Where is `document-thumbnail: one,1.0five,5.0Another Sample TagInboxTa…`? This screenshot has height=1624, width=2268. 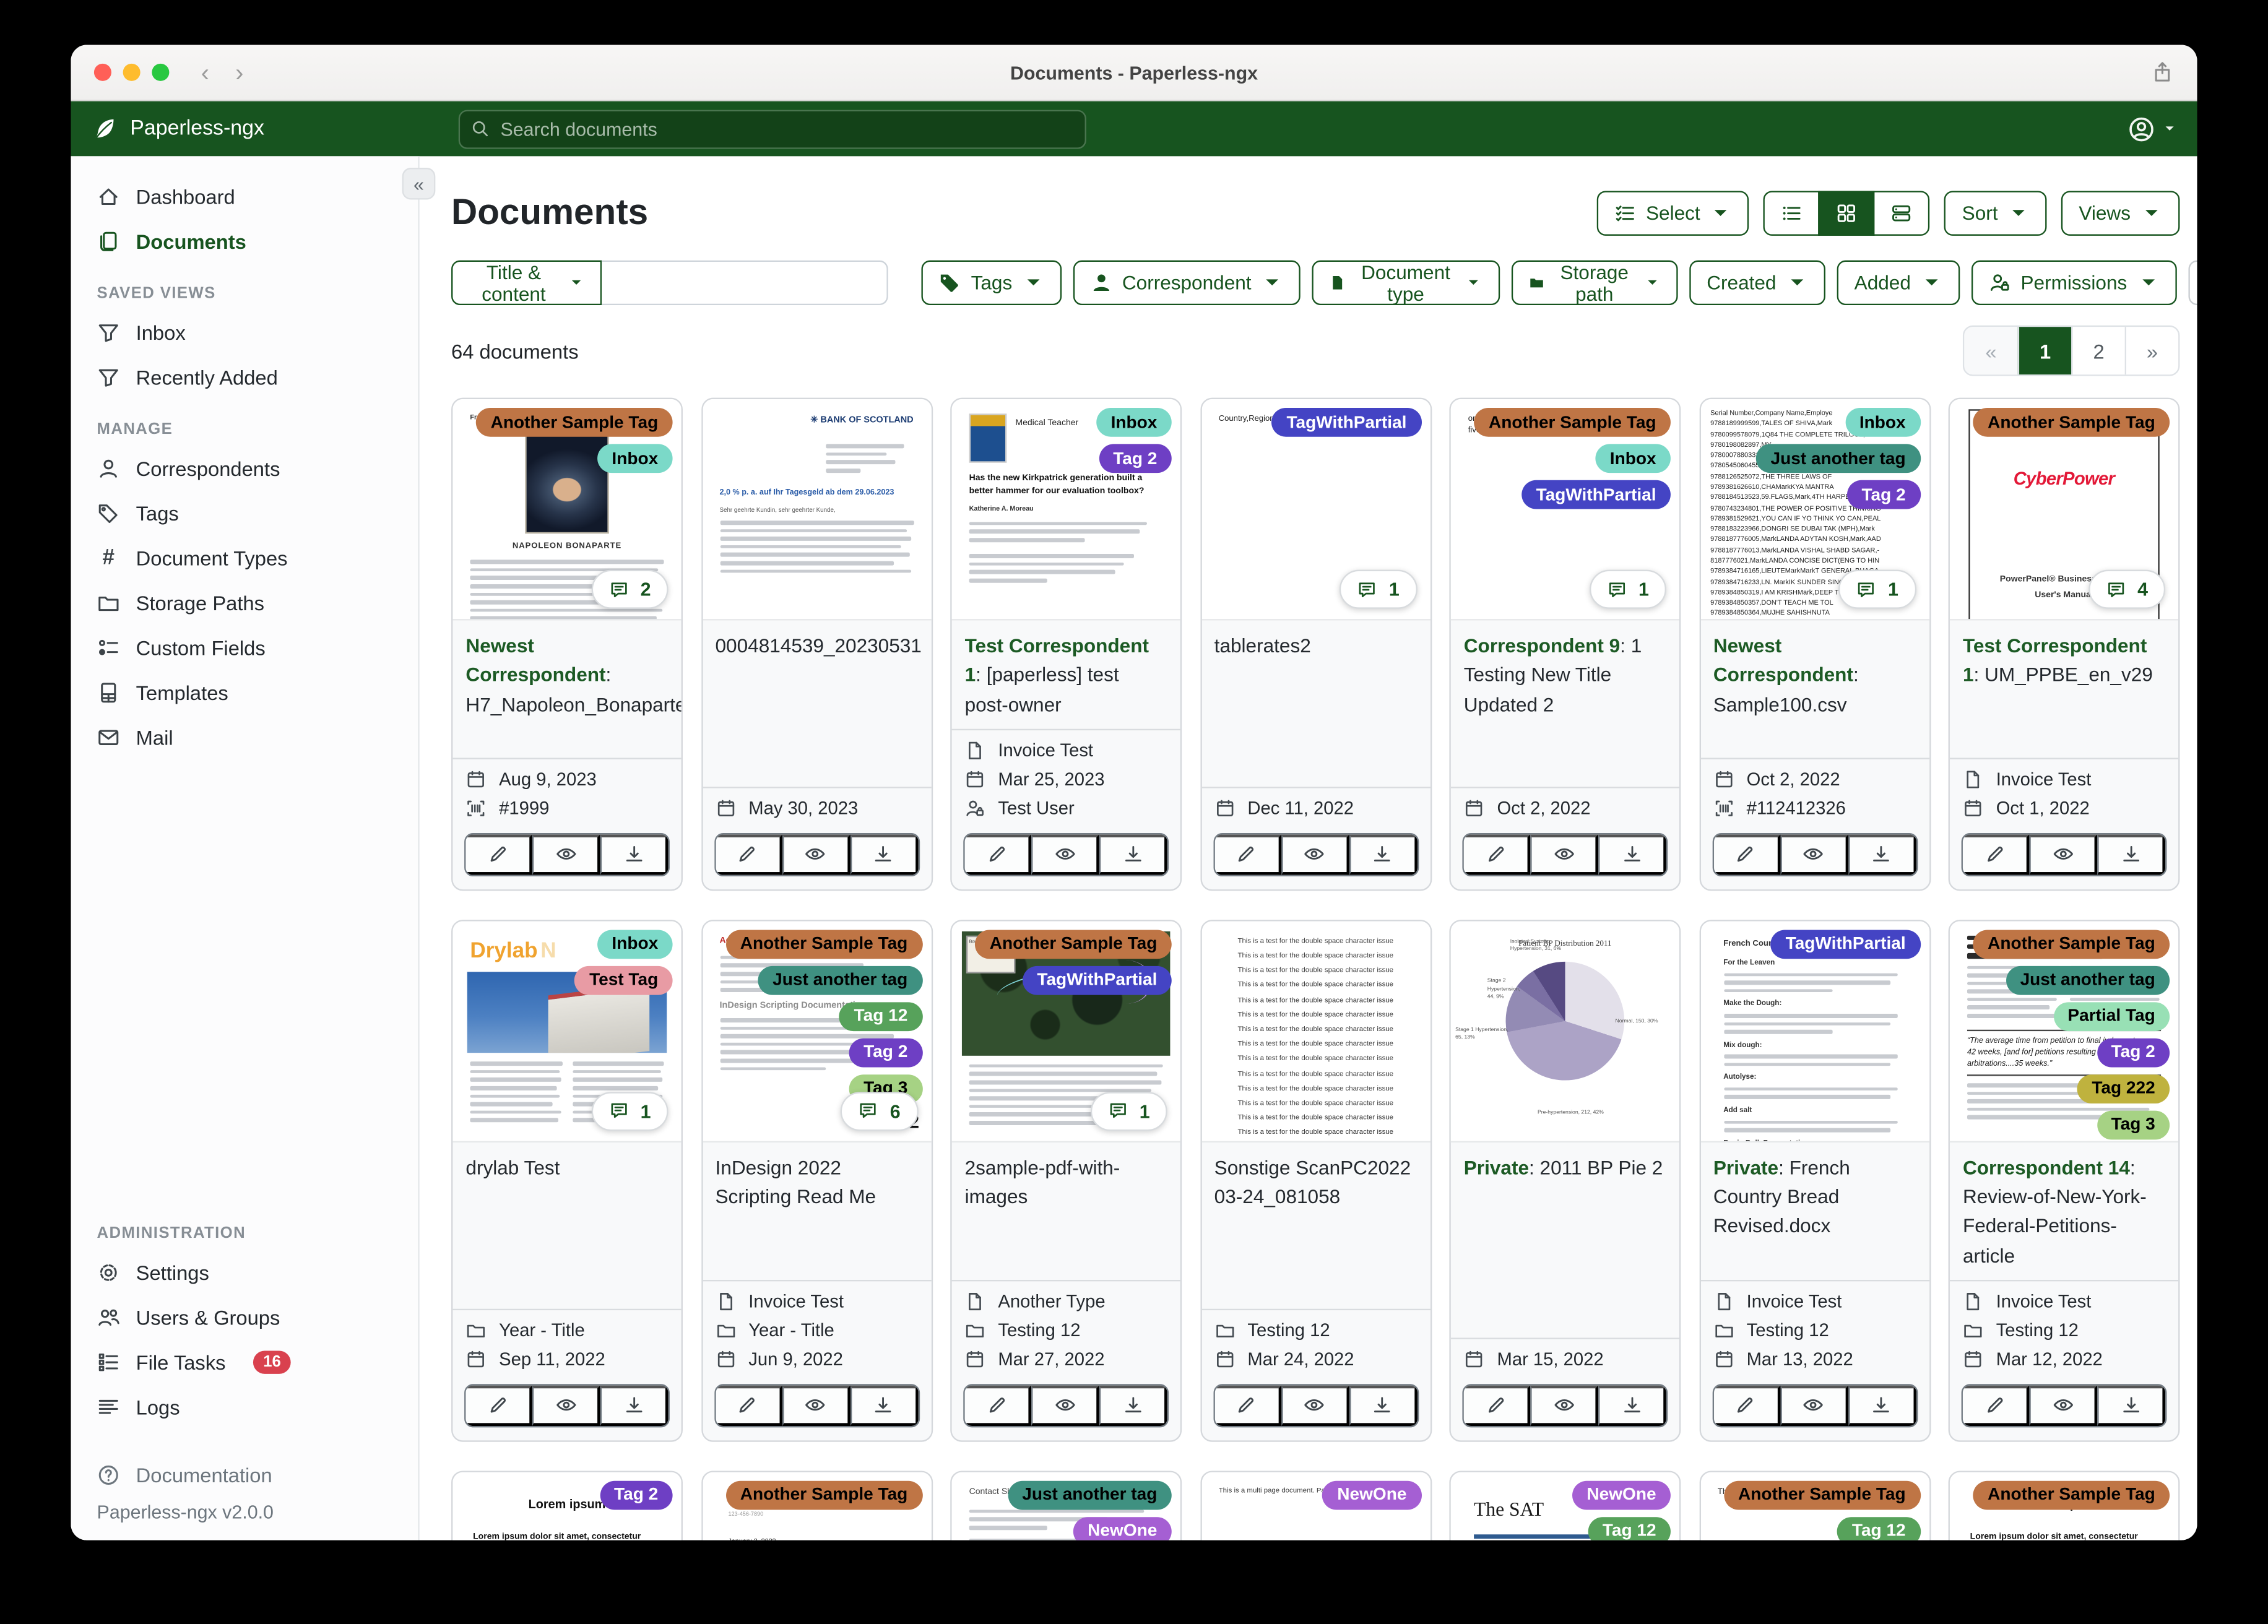 document-thumbnail: one,1.0five,5.0Another Sample TagInboxTa… is located at coordinates (1564, 510).